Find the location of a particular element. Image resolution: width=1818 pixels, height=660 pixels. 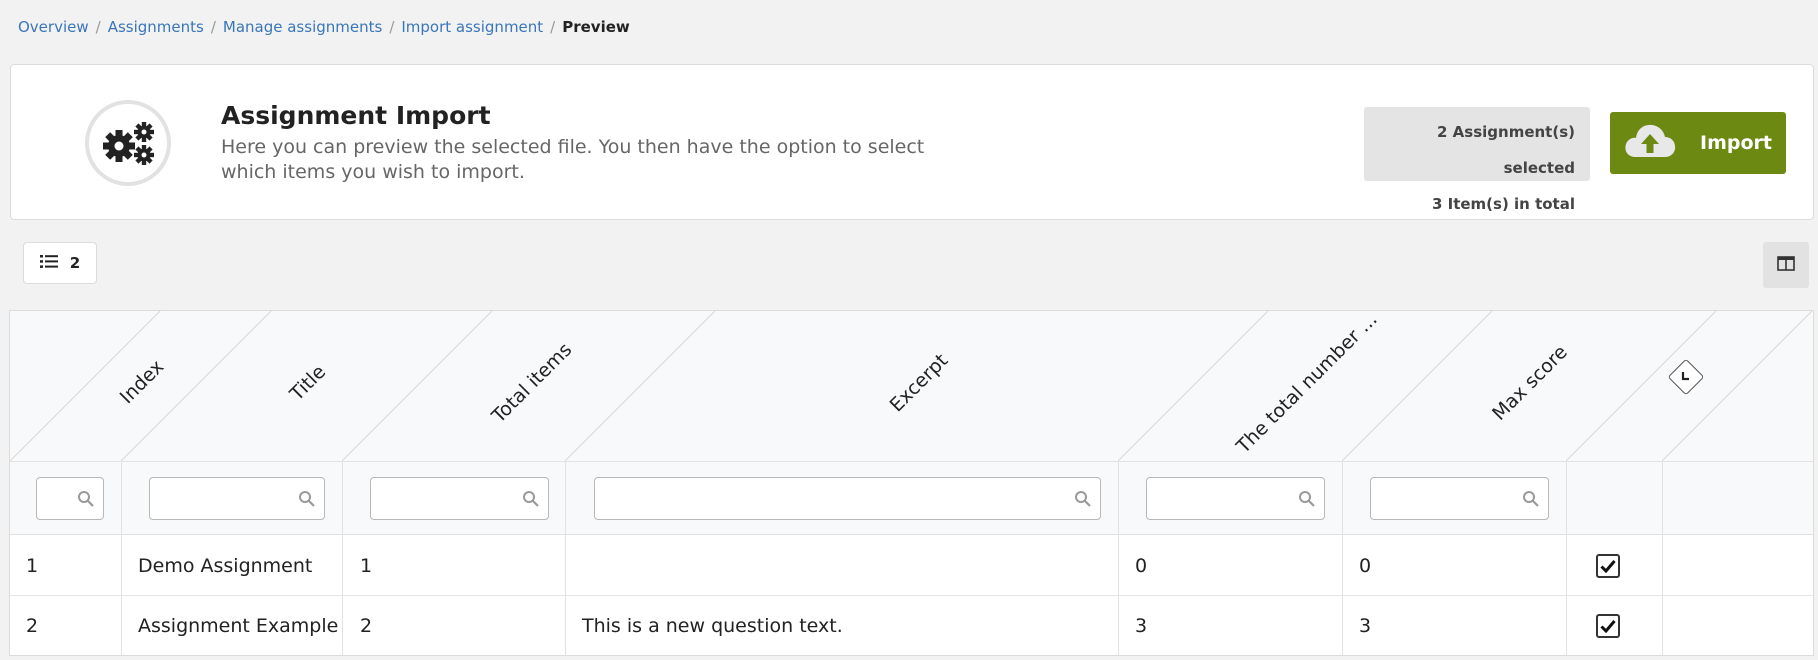

excerpt-filter-input is located at coordinates (847, 498).